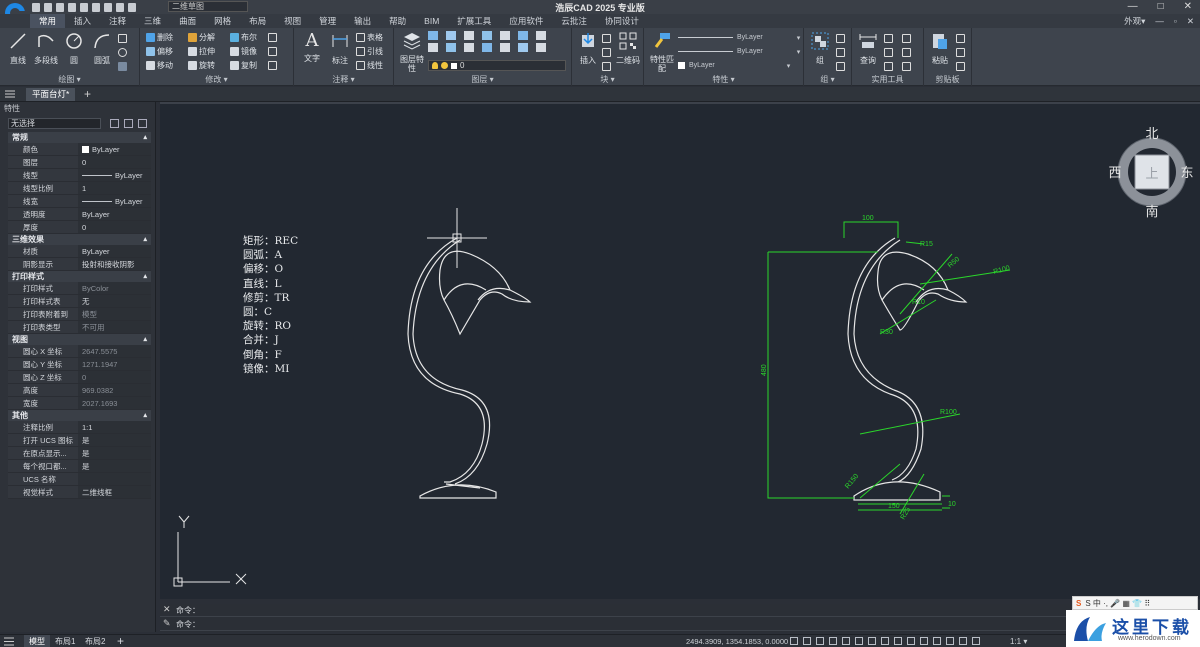 The width and height of the screenshot is (1200, 647). I want to click on copy-clip-tool, so click(960, 52).